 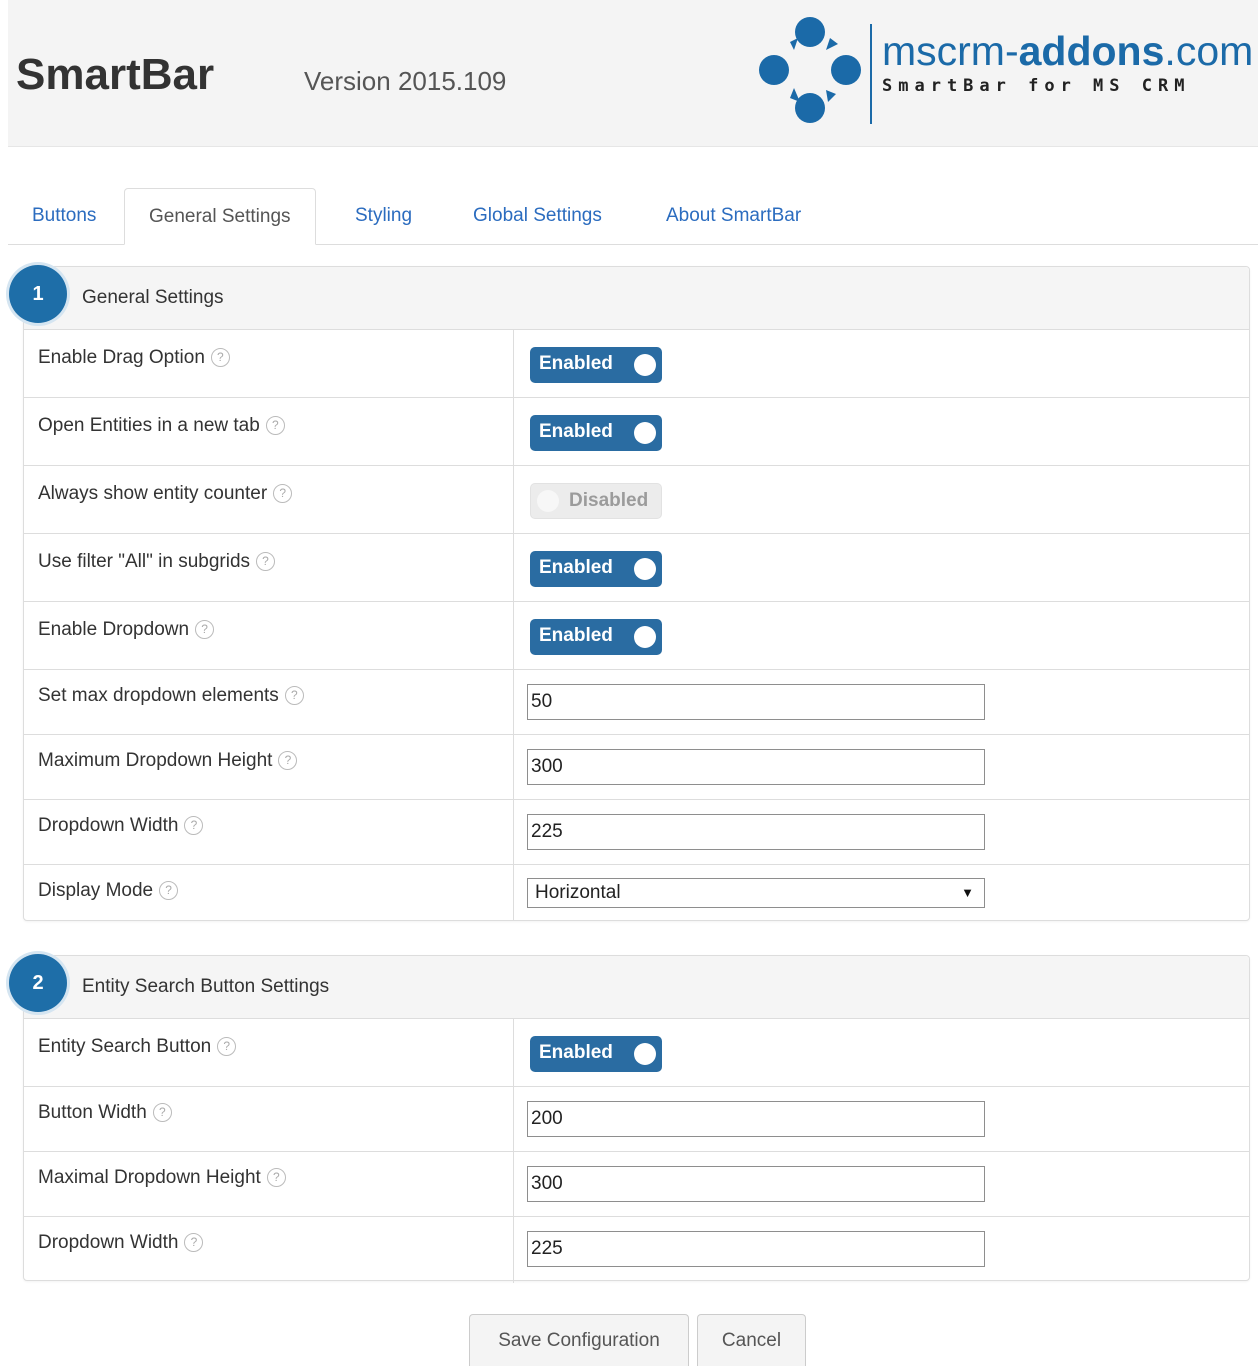 What do you see at coordinates (108, 891) in the screenshot?
I see `setting-label: Display Mode?` at bounding box center [108, 891].